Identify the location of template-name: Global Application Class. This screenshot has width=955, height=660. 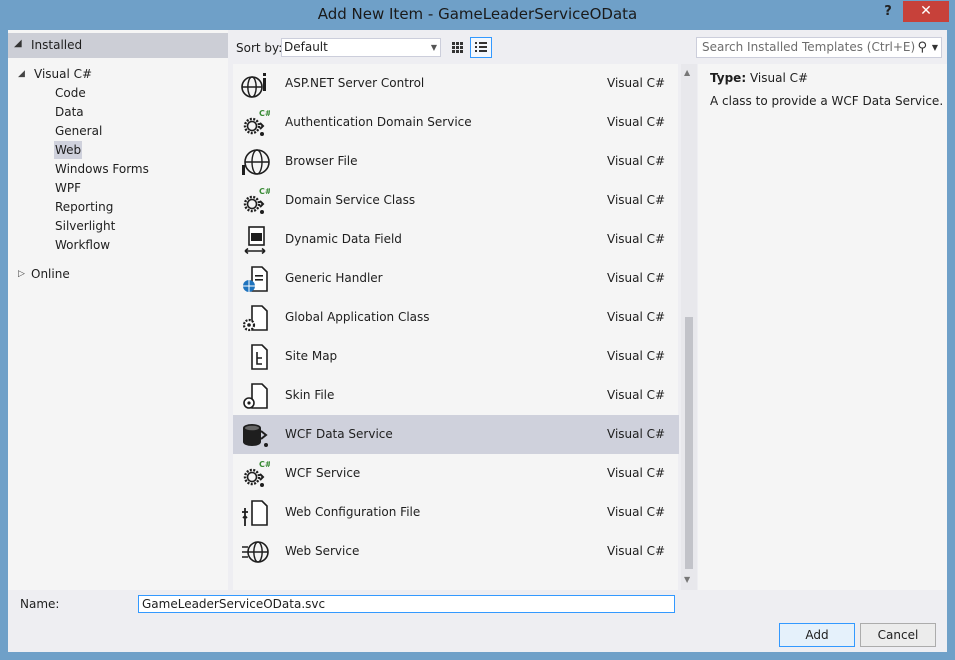
(357, 317).